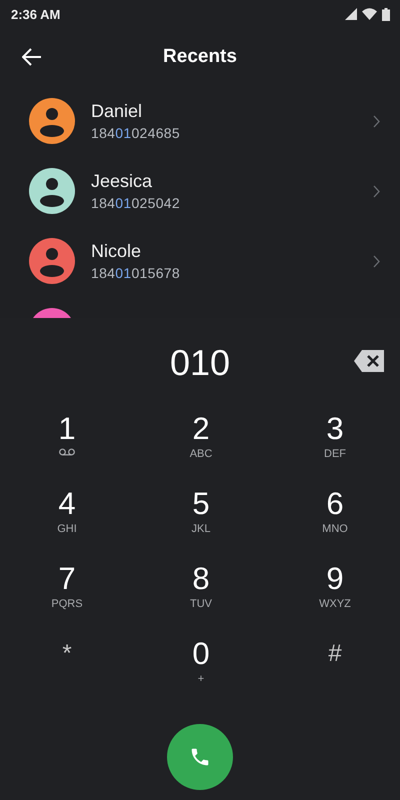  Describe the element at coordinates (201, 529) in the screenshot. I see `key-letters: JKL` at that location.